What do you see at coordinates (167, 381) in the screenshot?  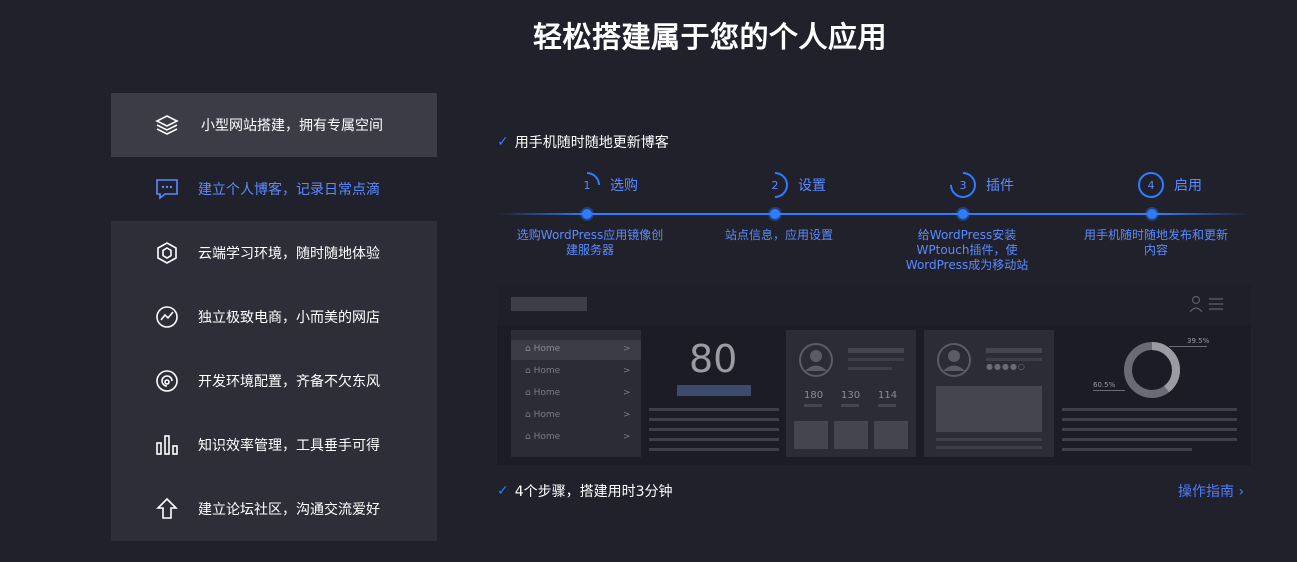 I see `spiral-icon` at bounding box center [167, 381].